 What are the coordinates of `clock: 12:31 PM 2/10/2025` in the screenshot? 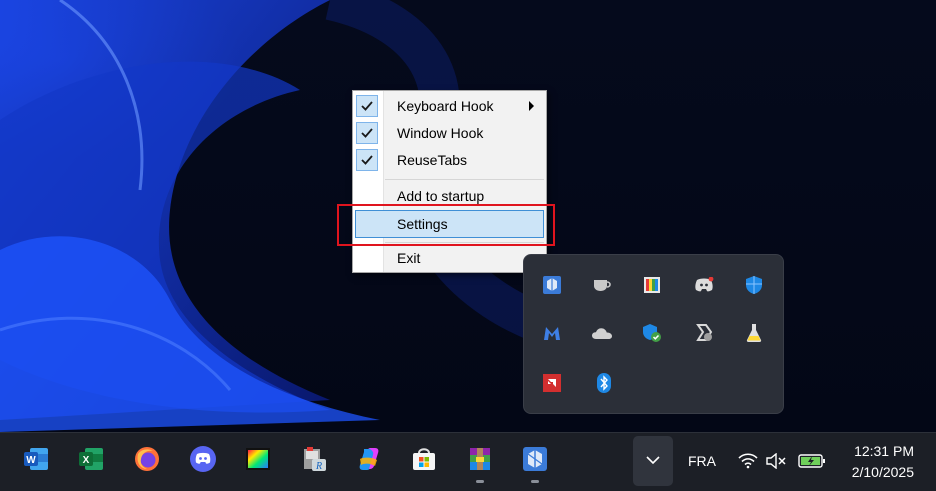 It's located at (883, 462).